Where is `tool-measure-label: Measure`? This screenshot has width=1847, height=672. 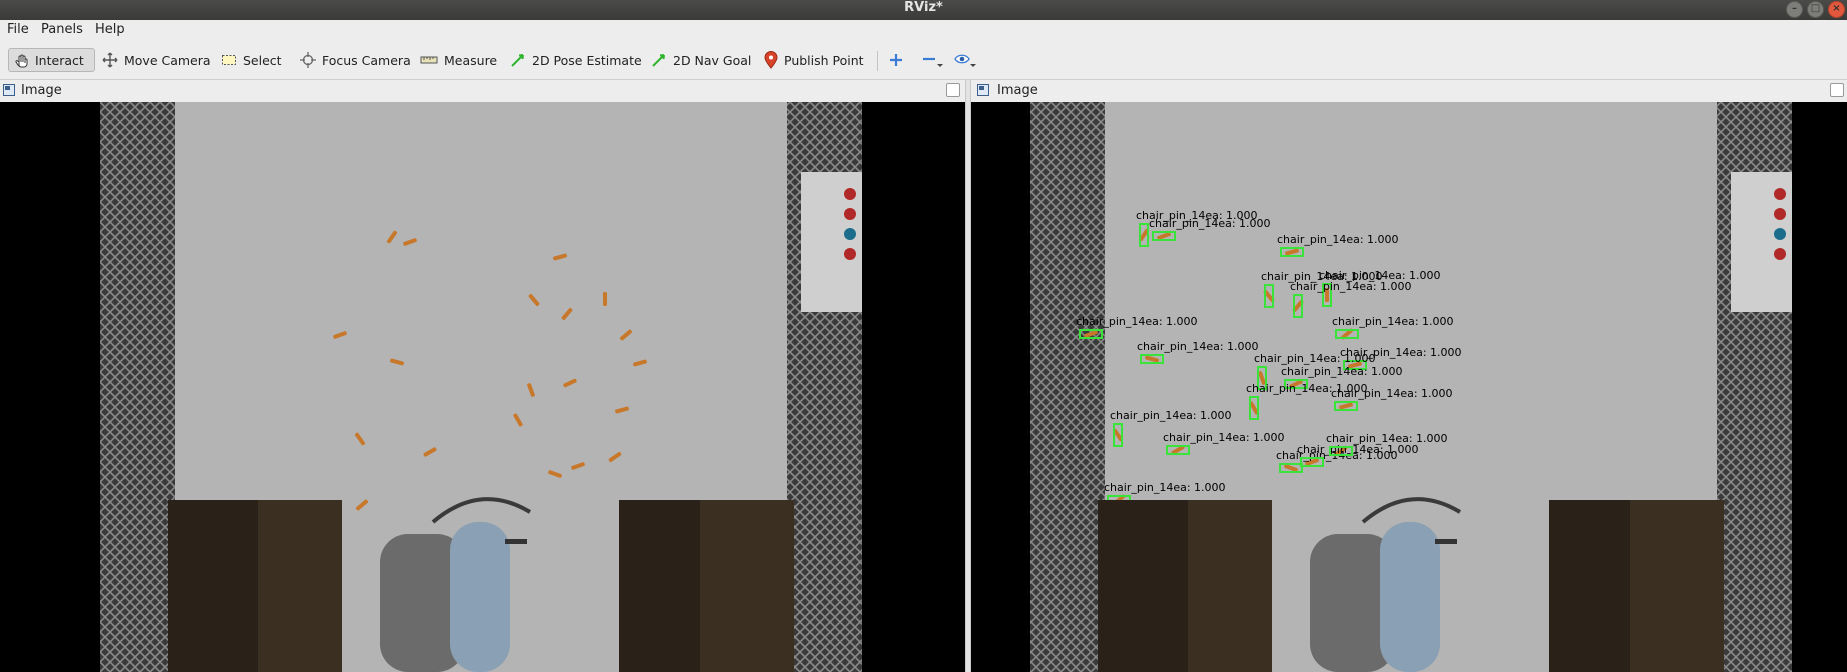
tool-measure-label: Measure is located at coordinates (471, 60).